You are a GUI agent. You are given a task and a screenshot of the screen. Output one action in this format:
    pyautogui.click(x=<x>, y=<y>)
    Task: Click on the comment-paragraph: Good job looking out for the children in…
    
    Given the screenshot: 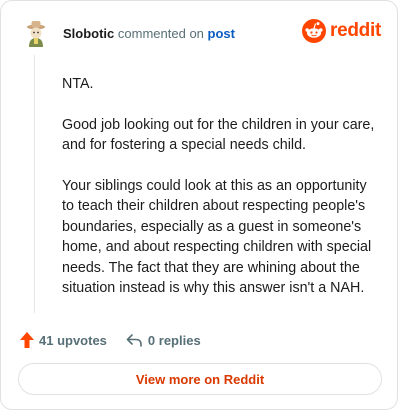 What is the action you would take?
    pyautogui.click(x=218, y=135)
    